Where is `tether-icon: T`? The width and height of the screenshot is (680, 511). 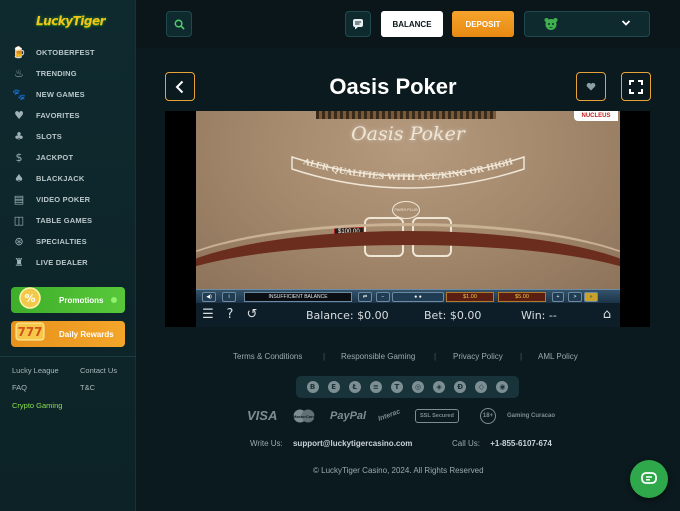
tether-icon: T is located at coordinates (396, 387).